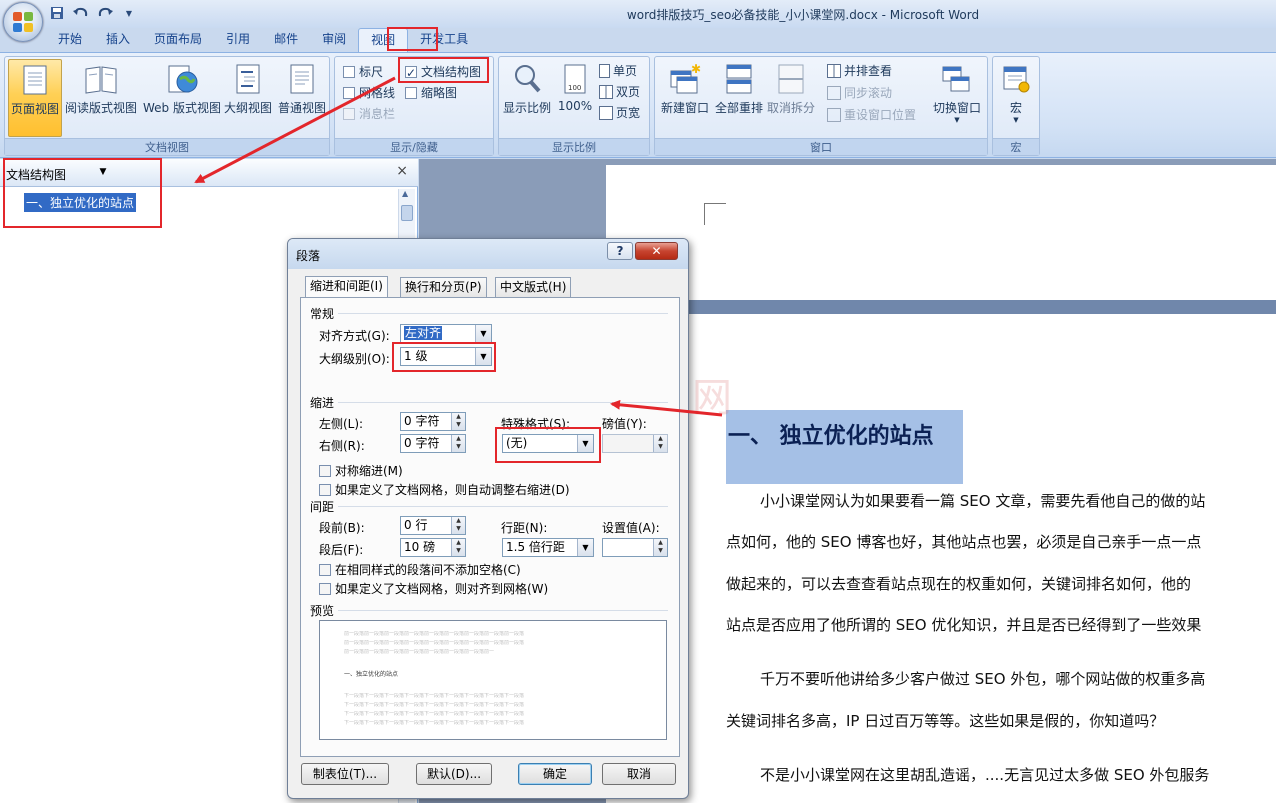 The height and width of the screenshot is (803, 1276). What do you see at coordinates (635, 547) in the screenshot?
I see `line-spacing-at-input: ▲ ▼` at bounding box center [635, 547].